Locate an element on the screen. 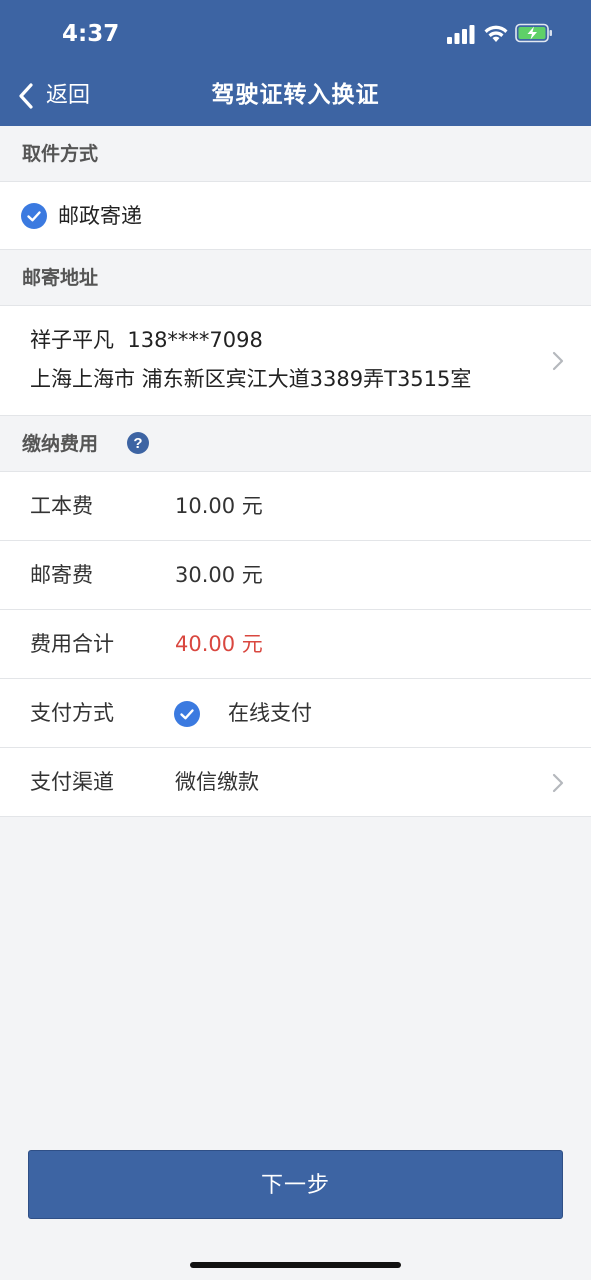  help-icon: ? is located at coordinates (138, 443).